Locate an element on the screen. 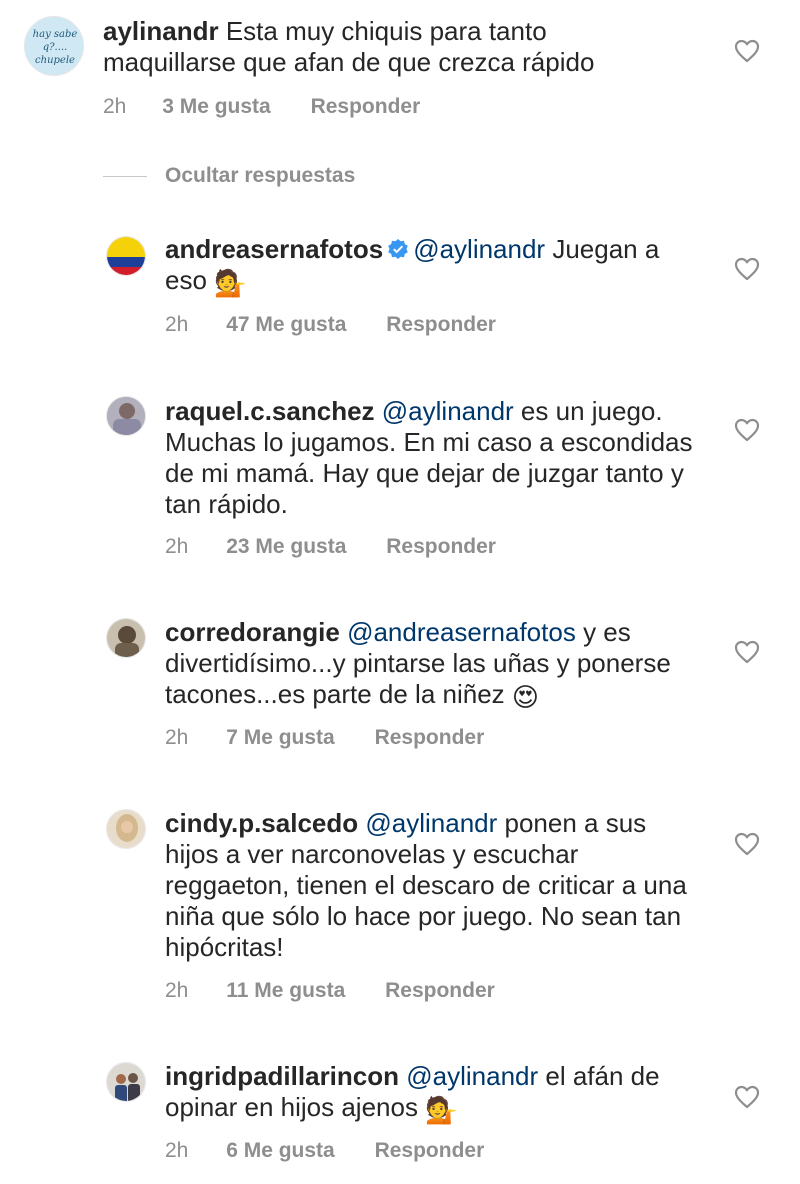 This screenshot has height=1184, width=800. reply-meta: 2h 7 Me gusta Responder is located at coordinates (324, 738).